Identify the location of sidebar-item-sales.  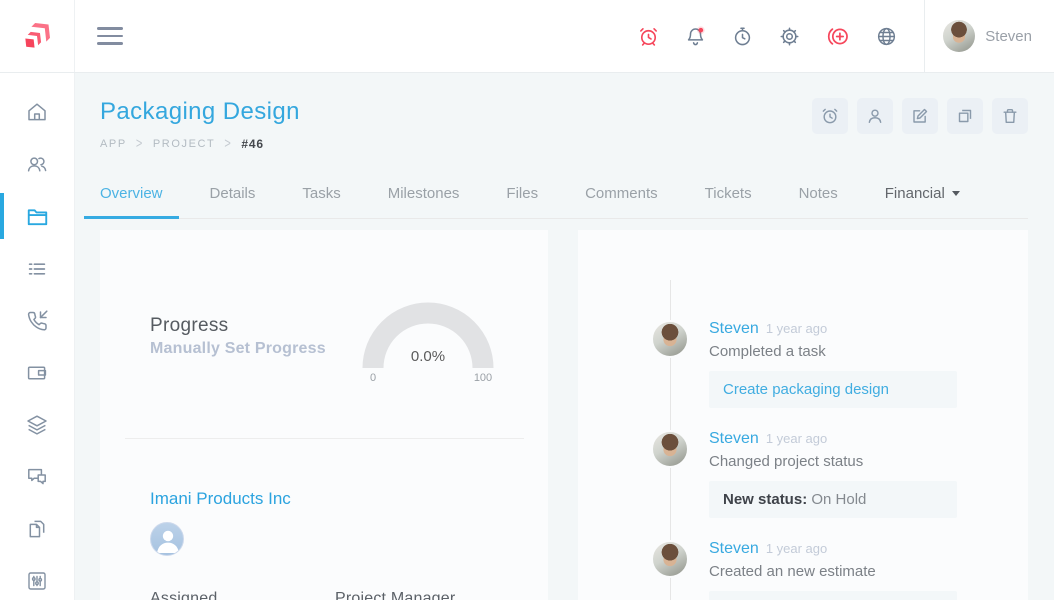
(37, 373).